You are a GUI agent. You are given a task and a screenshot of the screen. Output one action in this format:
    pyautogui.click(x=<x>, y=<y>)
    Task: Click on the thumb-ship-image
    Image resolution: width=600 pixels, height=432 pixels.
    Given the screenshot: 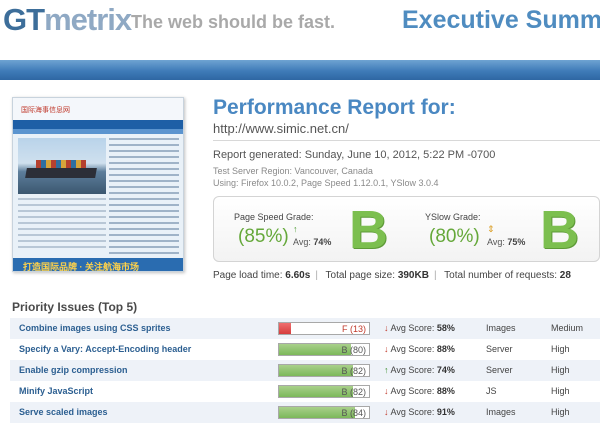 What is the action you would take?
    pyautogui.click(x=62, y=166)
    